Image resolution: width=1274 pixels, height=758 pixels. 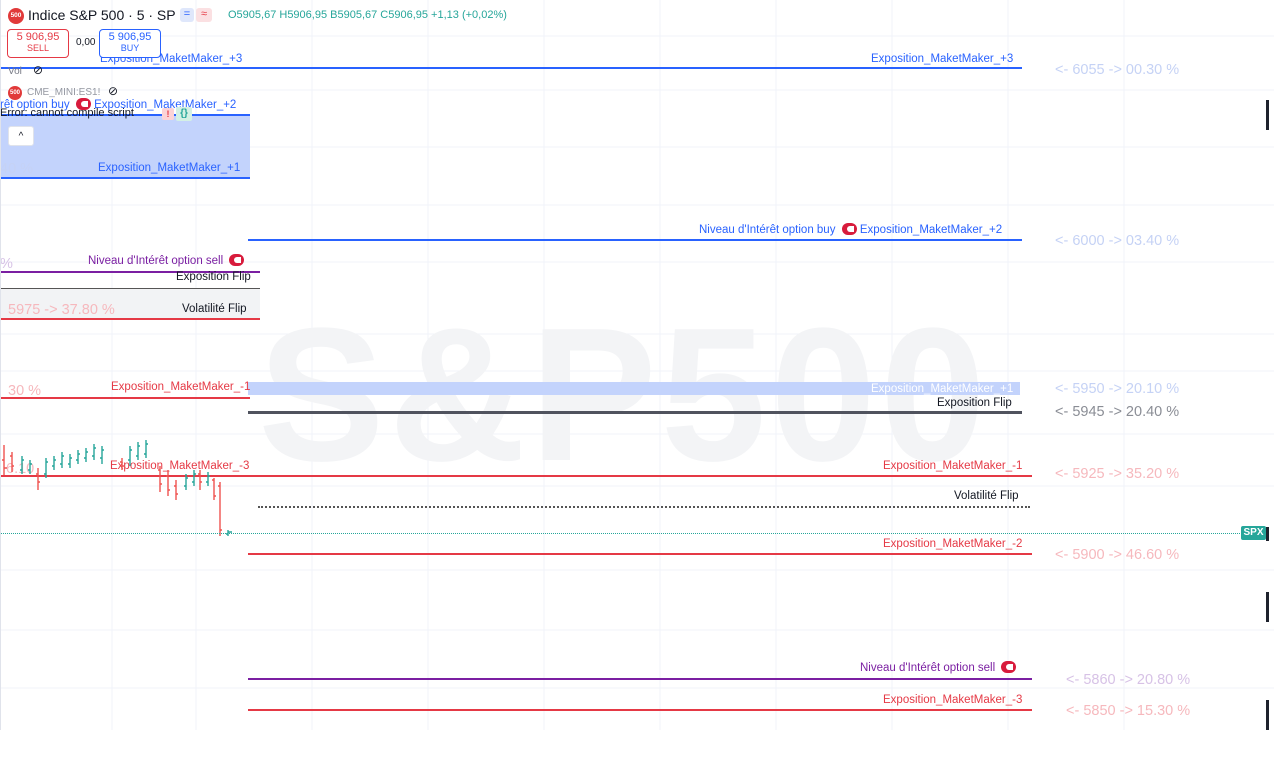 What do you see at coordinates (640, 679) in the screenshot?
I see `right-line-option-sell` at bounding box center [640, 679].